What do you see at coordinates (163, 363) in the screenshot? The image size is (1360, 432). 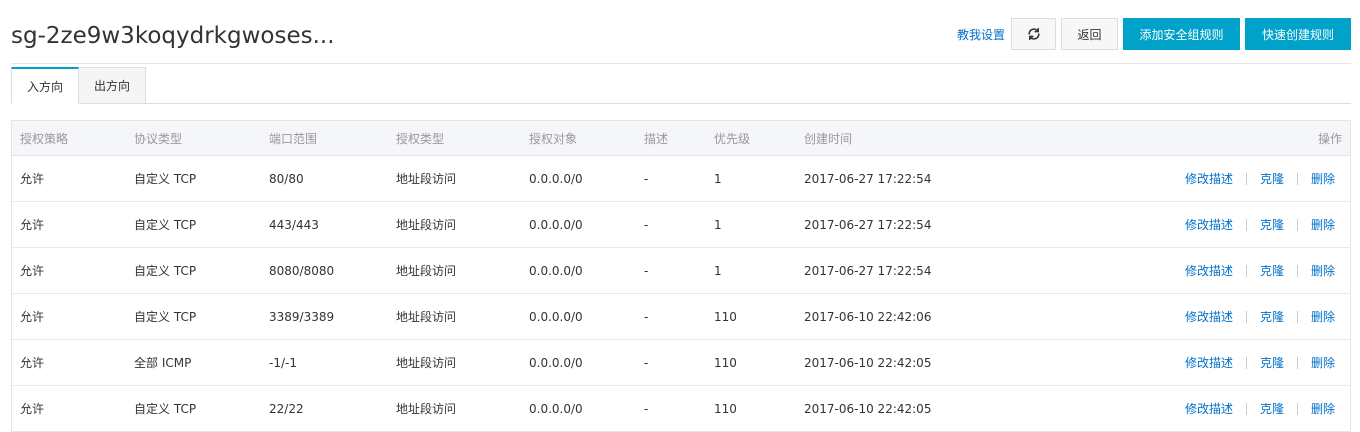 I see `cell-protocol: 全部 ICMP` at bounding box center [163, 363].